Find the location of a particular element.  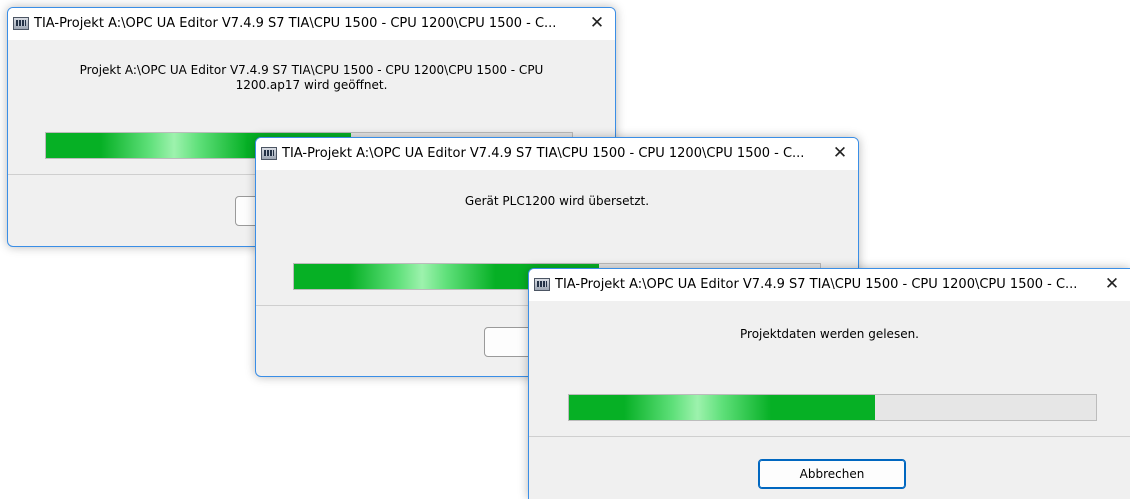

status-message-line-1: Projektdaten werden gelesen. is located at coordinates (829, 334).